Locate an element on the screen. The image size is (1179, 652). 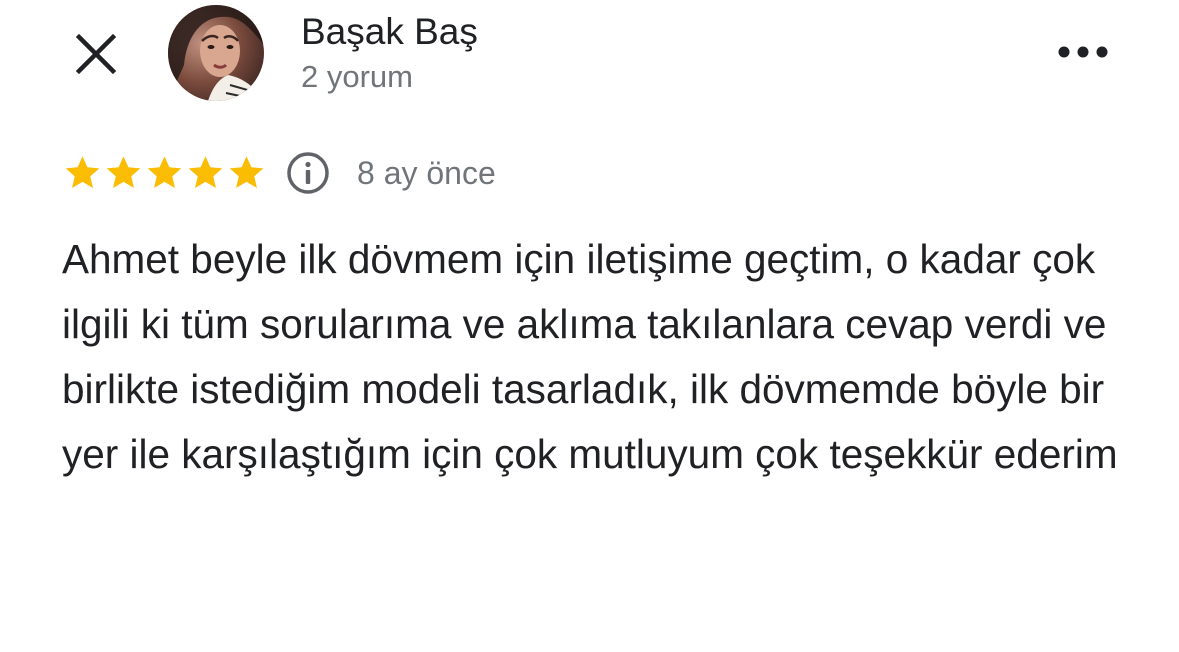
avatar is located at coordinates (216, 53).